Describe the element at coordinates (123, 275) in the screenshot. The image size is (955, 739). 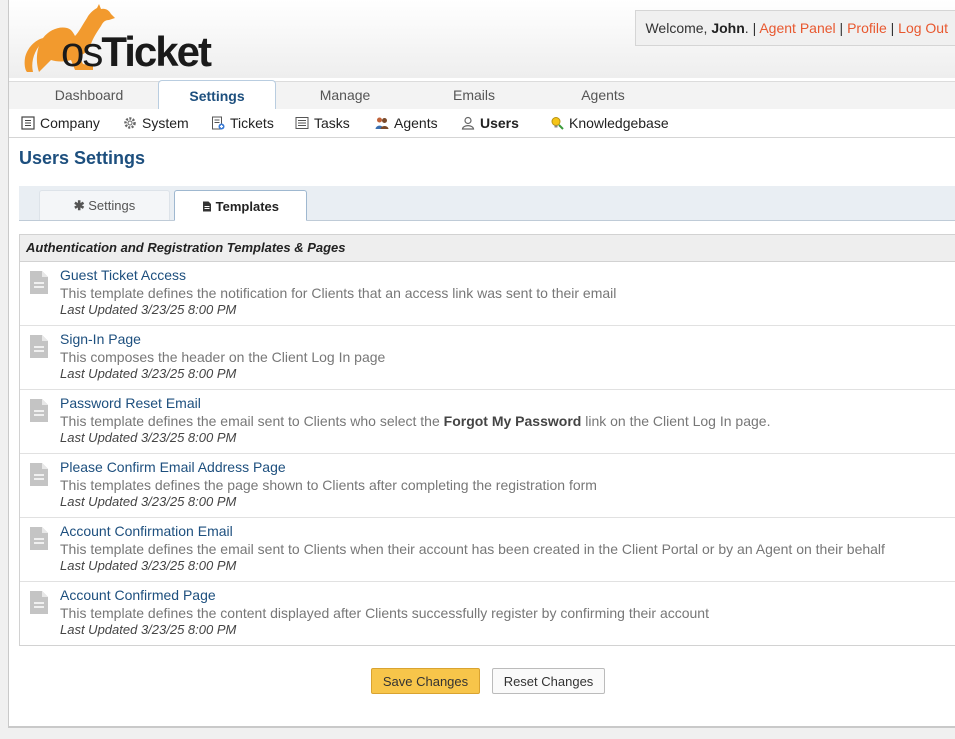
I see `template-title-link: Guest Ticket Access` at that location.